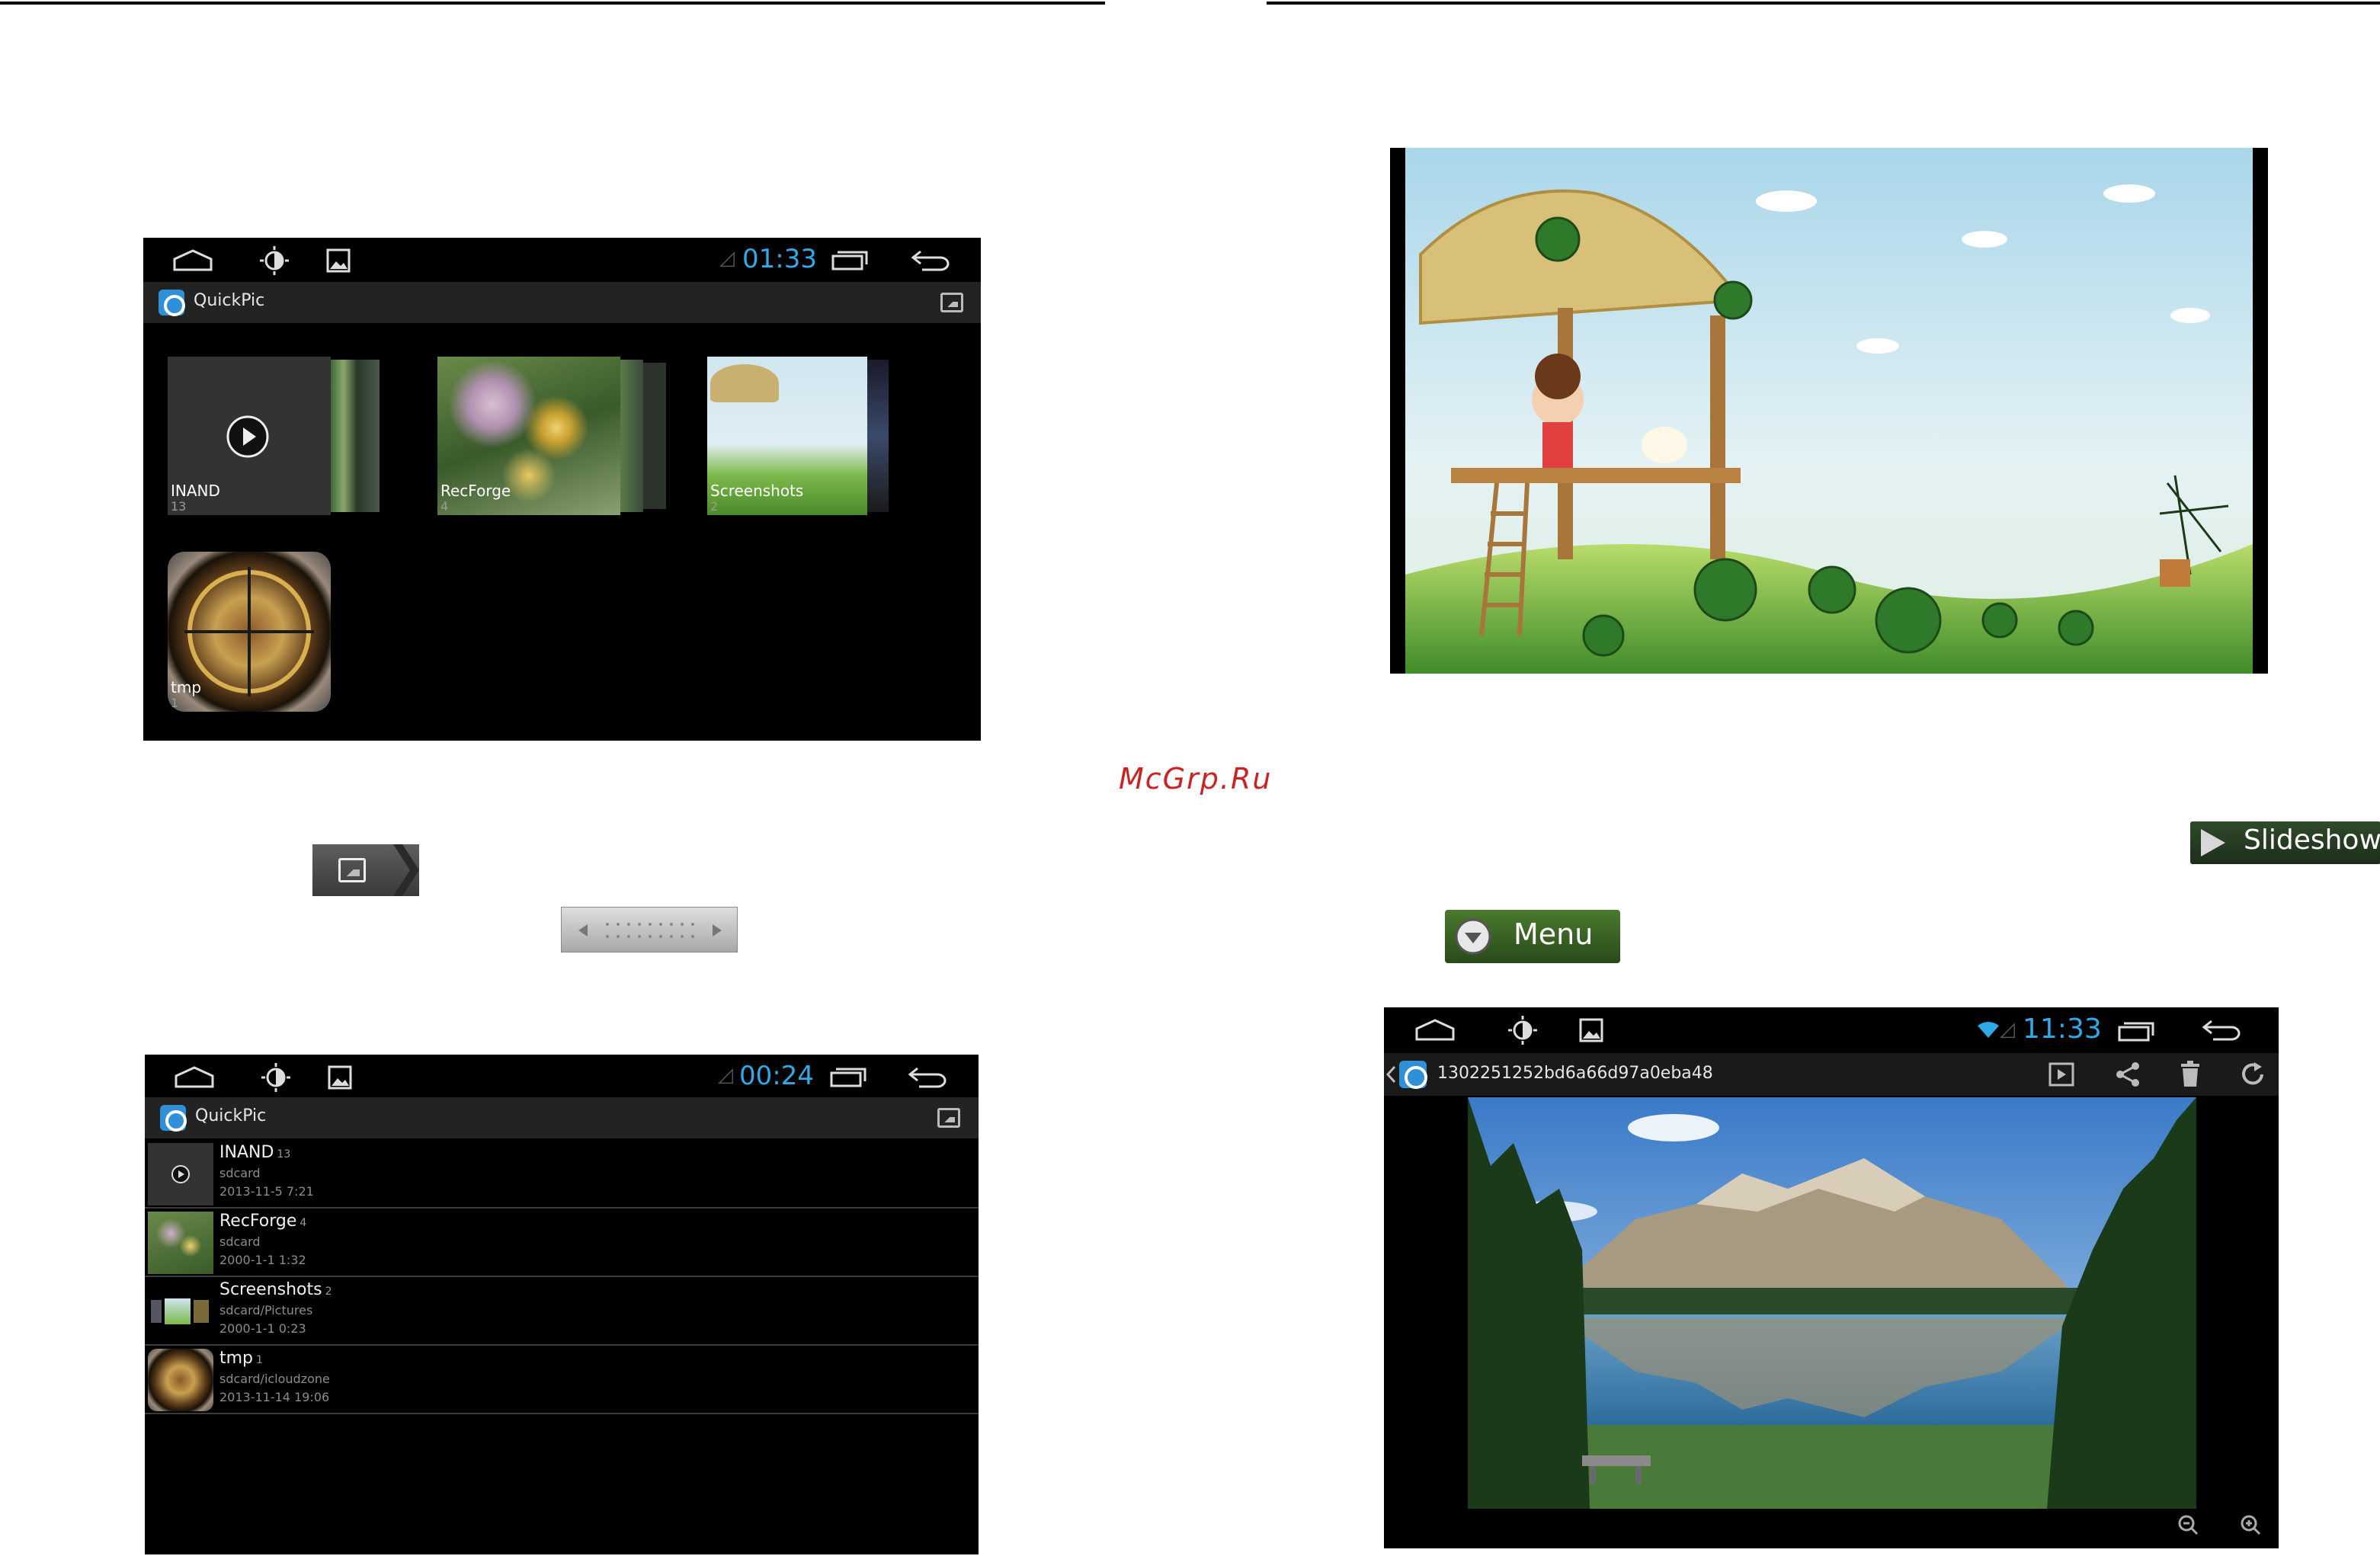 Image resolution: width=2380 pixels, height=1556 pixels. I want to click on status-bar: ◿ 11:33, so click(1831, 1030).